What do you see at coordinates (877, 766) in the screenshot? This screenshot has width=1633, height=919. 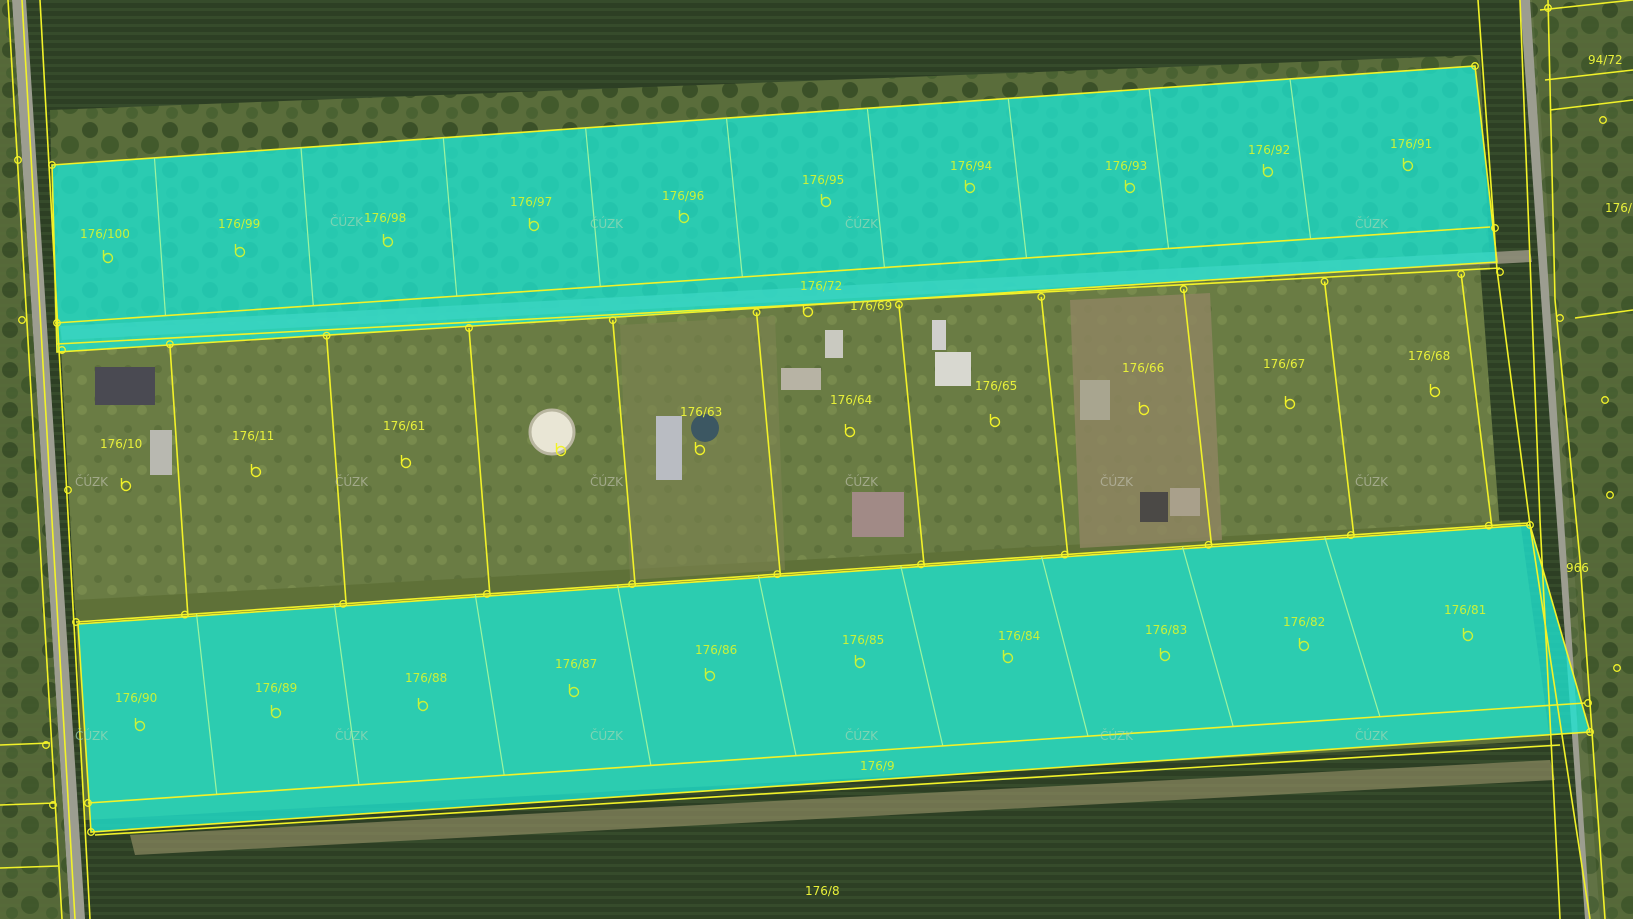 I see `strip-label: 176/9` at bounding box center [877, 766].